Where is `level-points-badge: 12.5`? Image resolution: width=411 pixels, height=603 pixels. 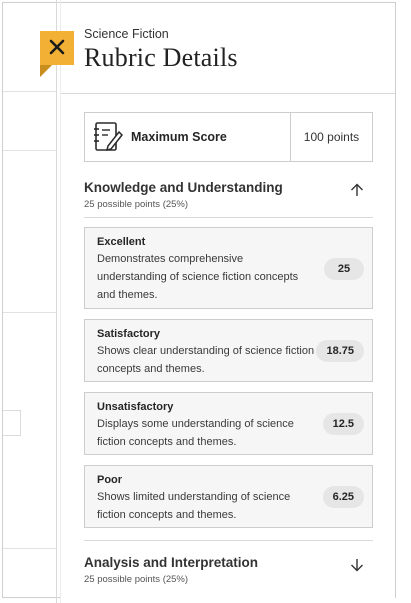 level-points-badge: 12.5 is located at coordinates (343, 424).